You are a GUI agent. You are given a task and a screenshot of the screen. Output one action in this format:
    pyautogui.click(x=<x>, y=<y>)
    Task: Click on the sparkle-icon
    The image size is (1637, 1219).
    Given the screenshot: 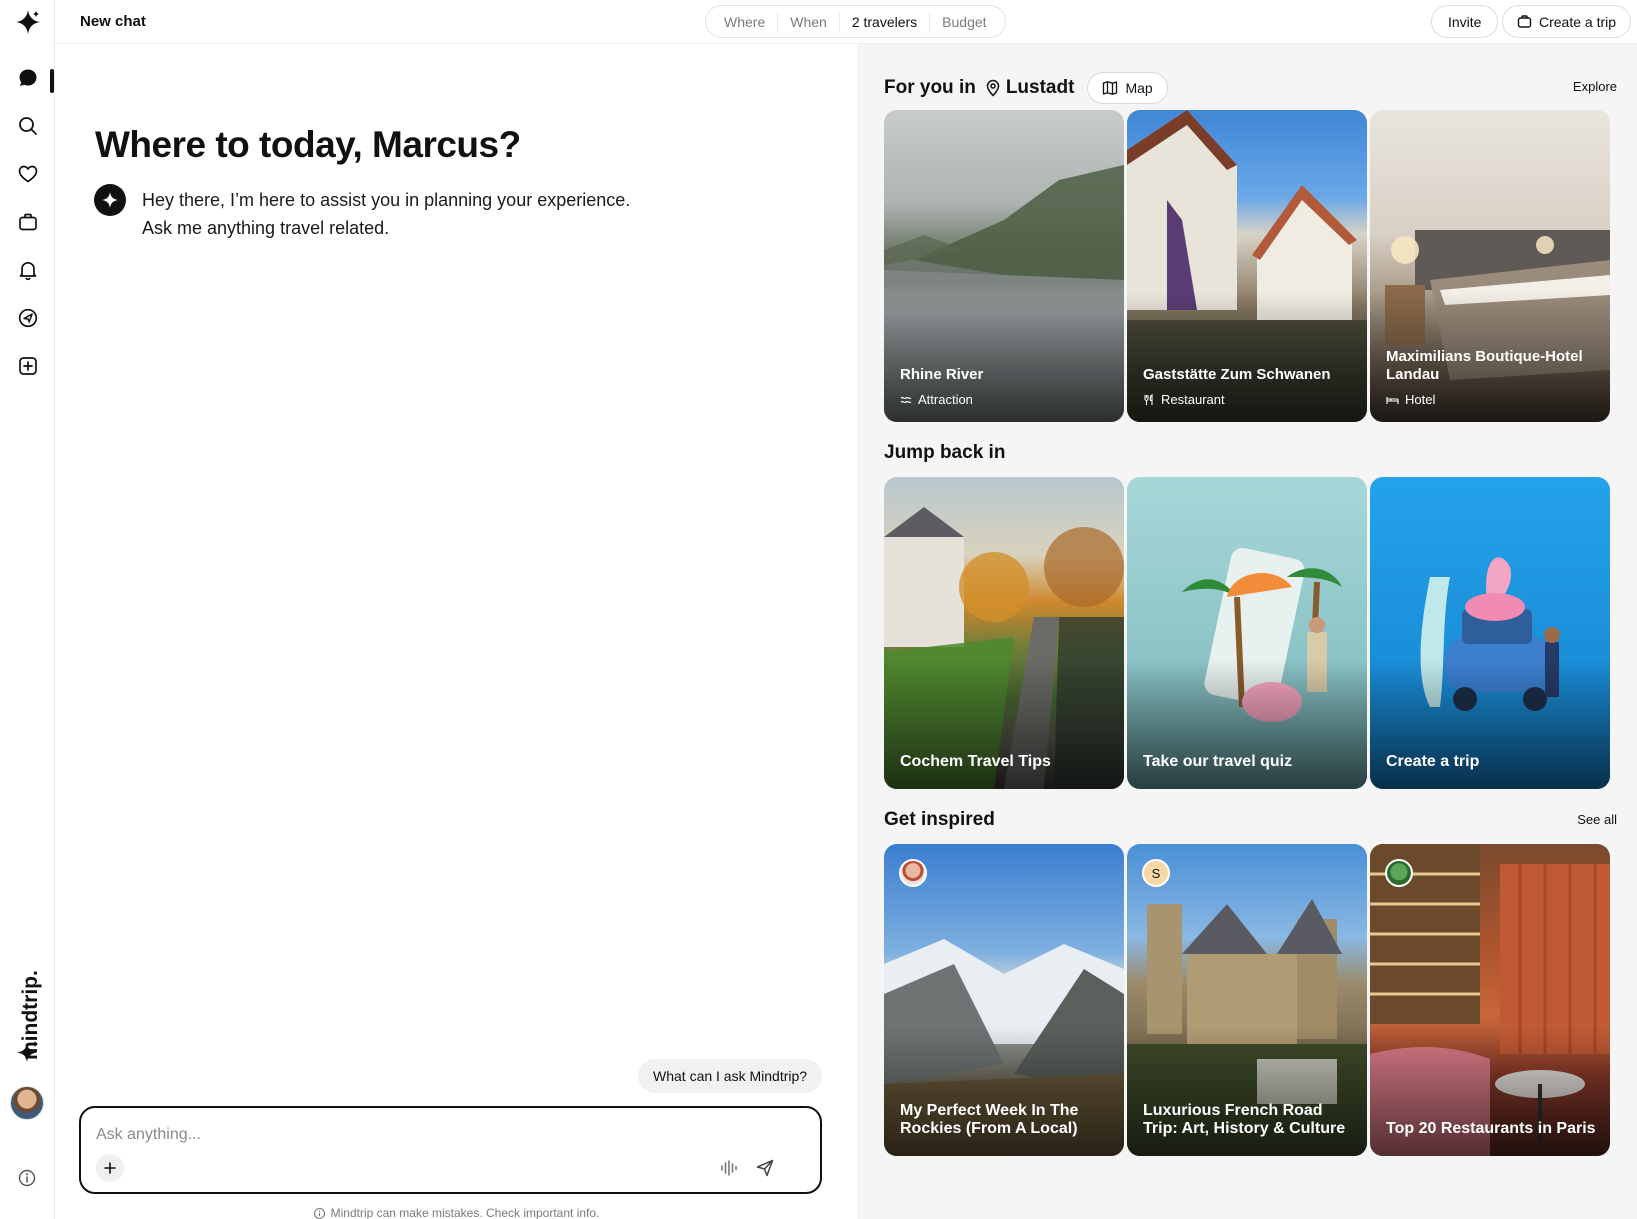 What is the action you would take?
    pyautogui.click(x=110, y=200)
    